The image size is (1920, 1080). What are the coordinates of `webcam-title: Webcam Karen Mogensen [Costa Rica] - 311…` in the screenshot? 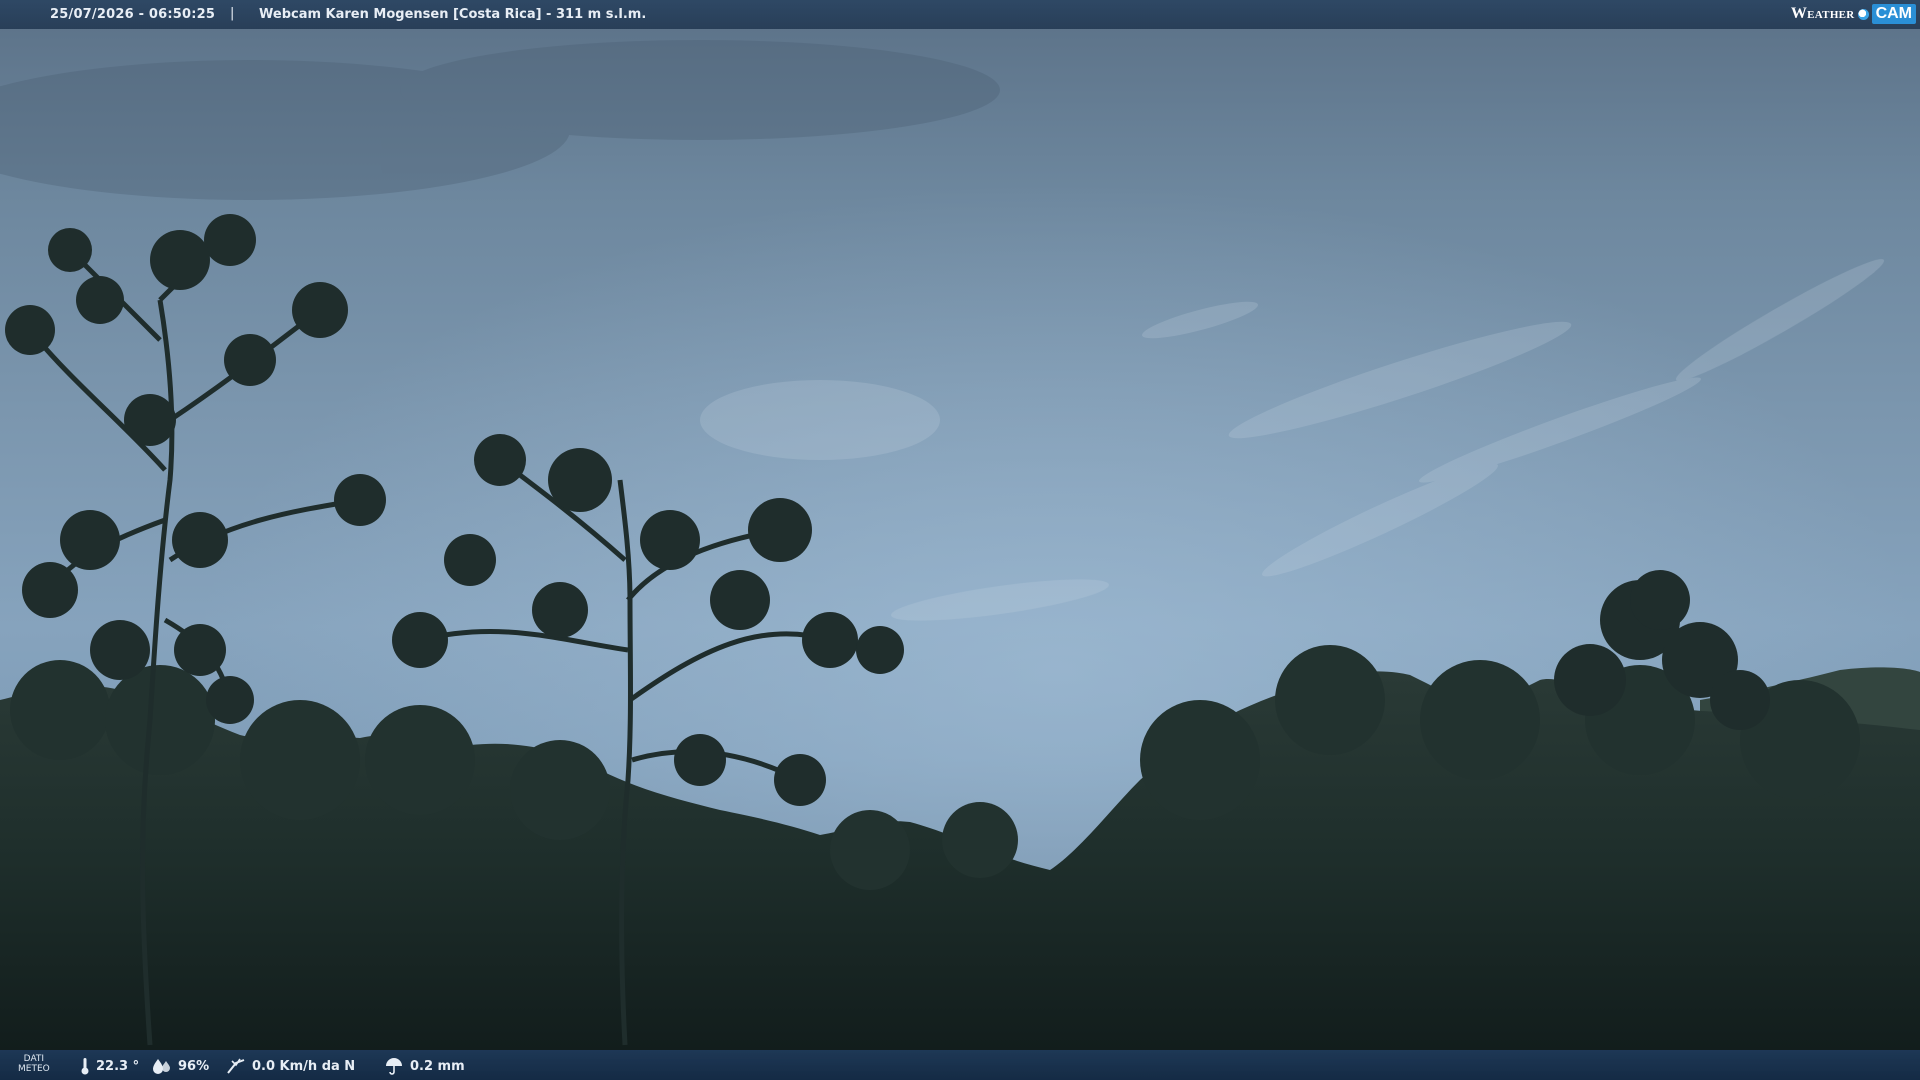 It's located at (453, 14).